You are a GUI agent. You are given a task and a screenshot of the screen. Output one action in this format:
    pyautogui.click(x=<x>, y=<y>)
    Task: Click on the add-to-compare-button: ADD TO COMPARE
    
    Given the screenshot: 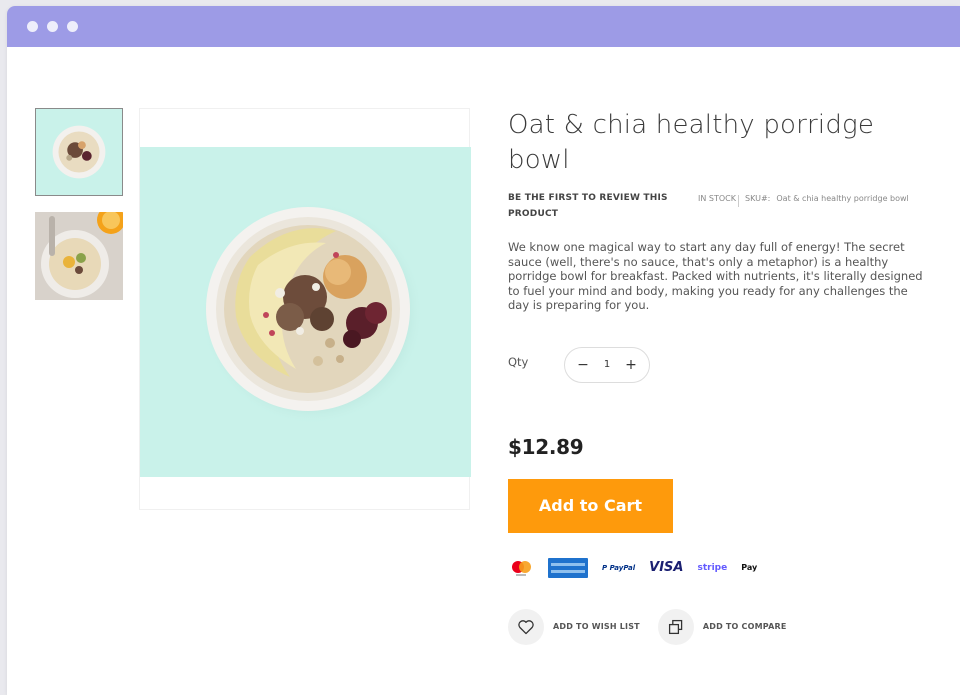 What is the action you would take?
    pyautogui.click(x=722, y=626)
    